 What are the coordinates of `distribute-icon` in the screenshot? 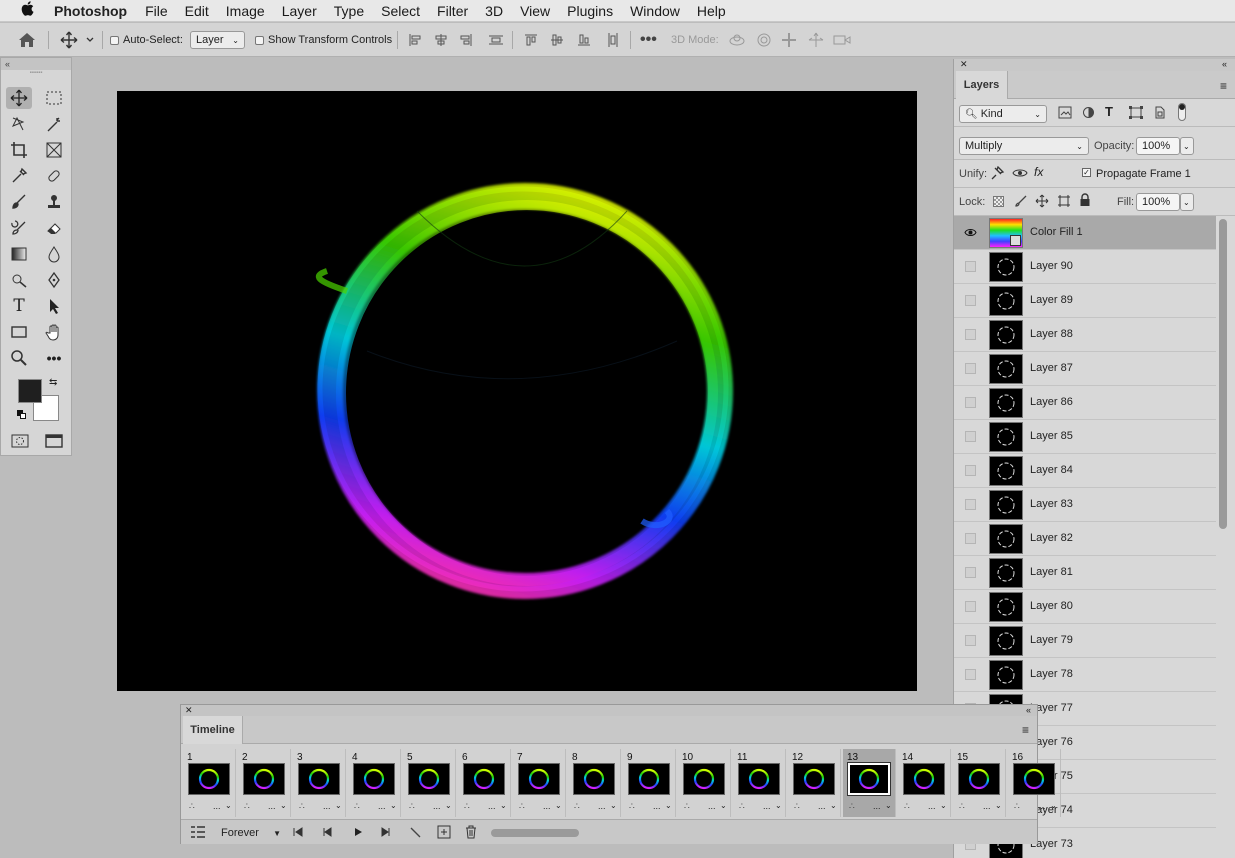 It's located at (496, 40).